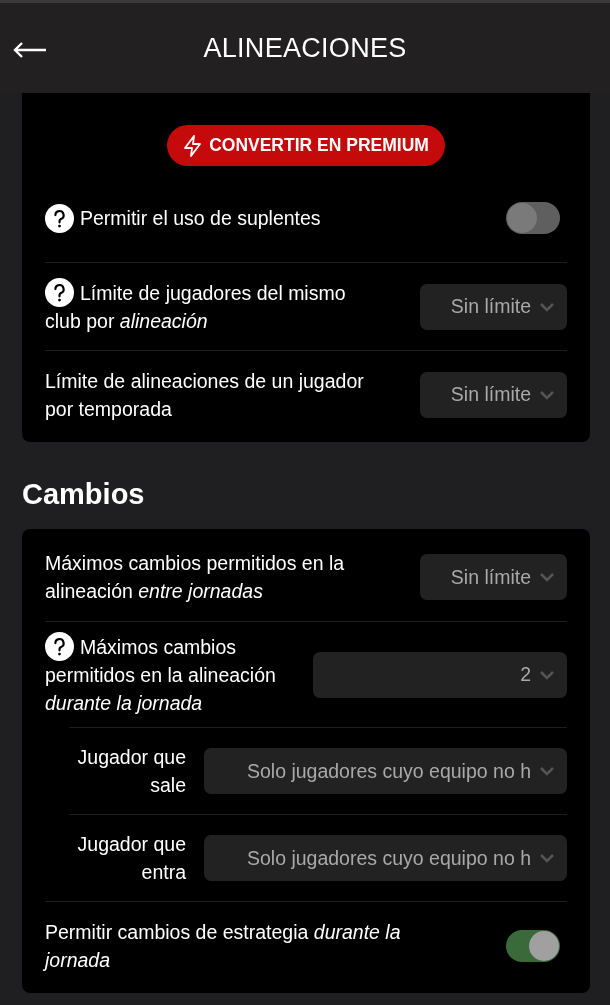 The height and width of the screenshot is (1005, 610). What do you see at coordinates (195, 577) in the screenshot?
I see `setting-label: Máximos cambios permitidos en la alineación entre jornadas` at bounding box center [195, 577].